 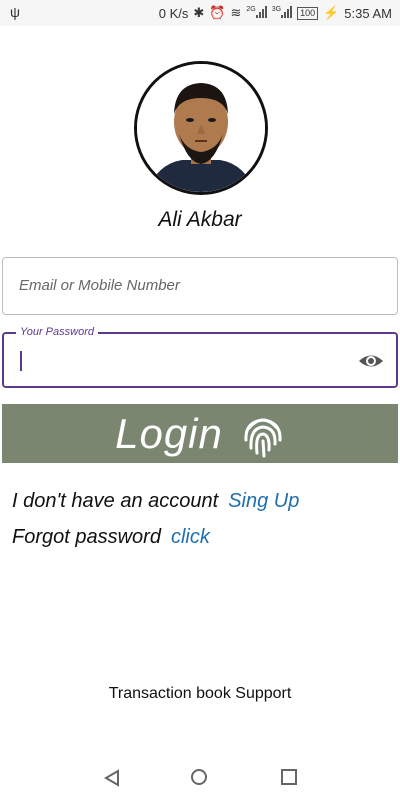 I want to click on forgot-row: Forgot password click, so click(x=111, y=537).